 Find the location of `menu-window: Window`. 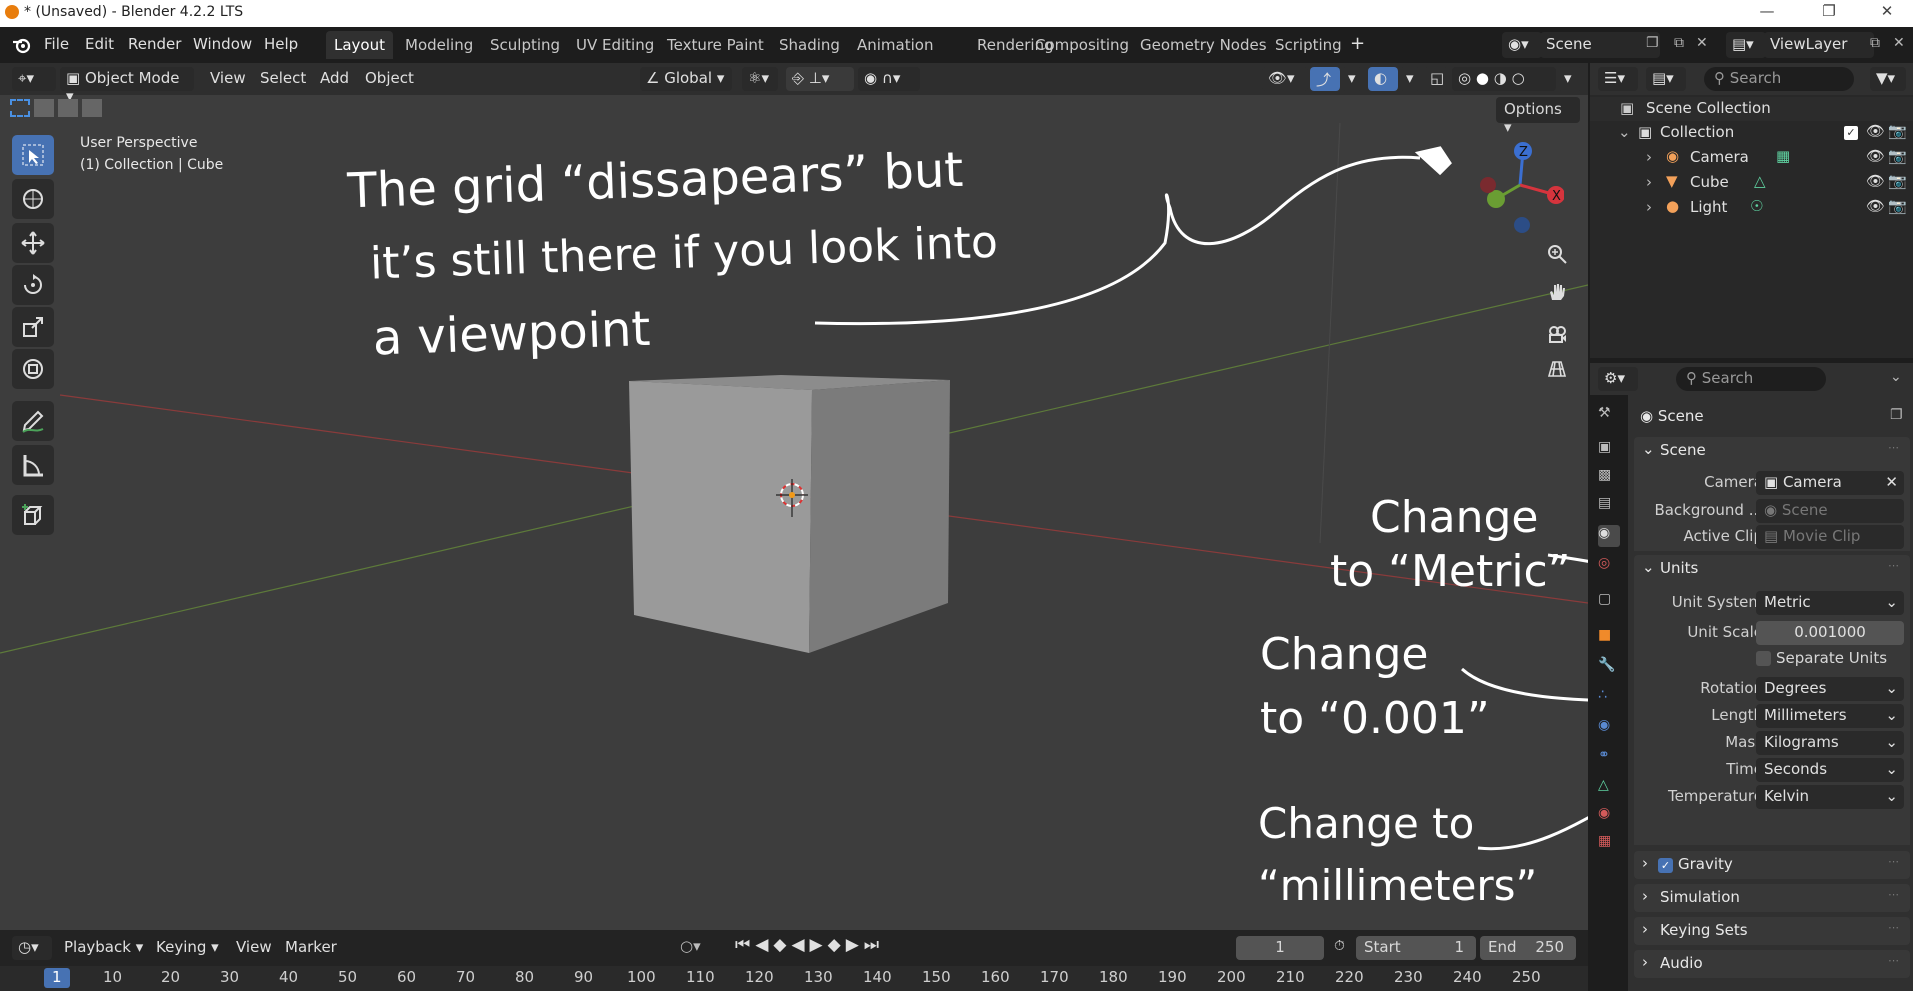

menu-window: Window is located at coordinates (222, 44).